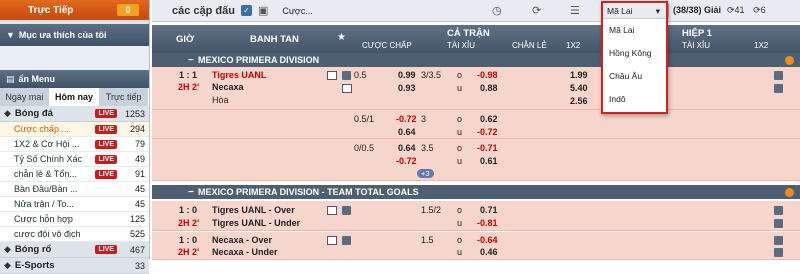 The height and width of the screenshot is (274, 800). I want to click on sidebar-item-first-goal: Bàn Đầu/Bàn ... 45, so click(74, 189).